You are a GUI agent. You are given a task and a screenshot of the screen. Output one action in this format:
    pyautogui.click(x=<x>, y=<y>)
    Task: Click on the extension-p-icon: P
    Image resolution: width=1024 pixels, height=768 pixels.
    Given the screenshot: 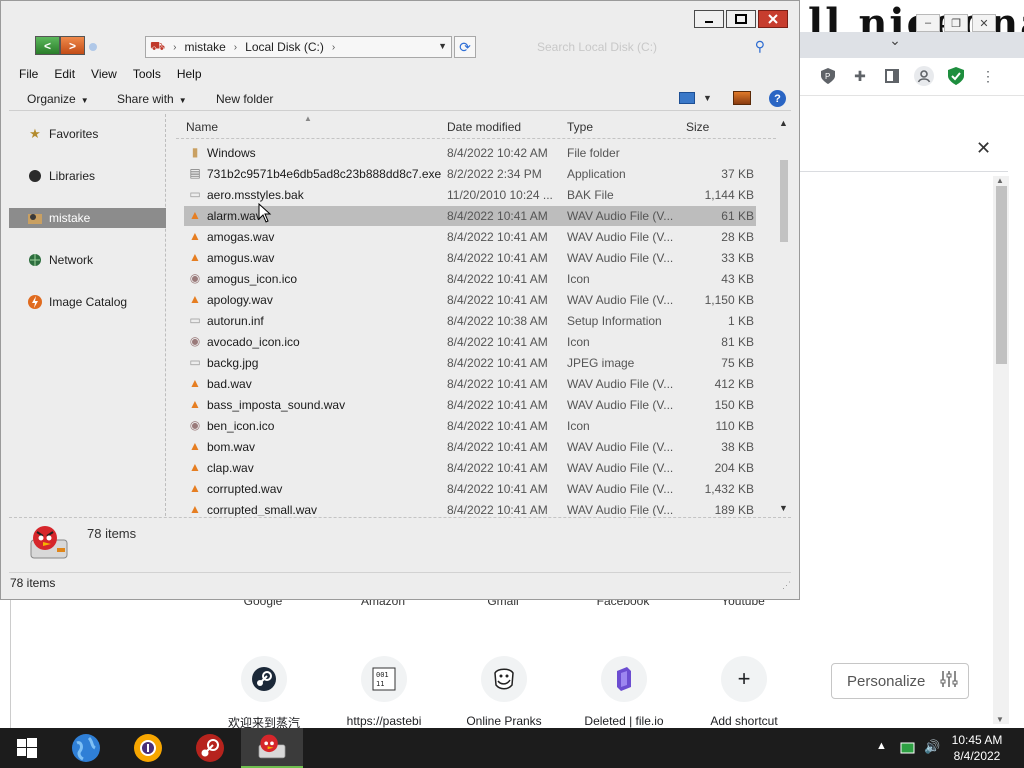 What is the action you would take?
    pyautogui.click(x=828, y=76)
    